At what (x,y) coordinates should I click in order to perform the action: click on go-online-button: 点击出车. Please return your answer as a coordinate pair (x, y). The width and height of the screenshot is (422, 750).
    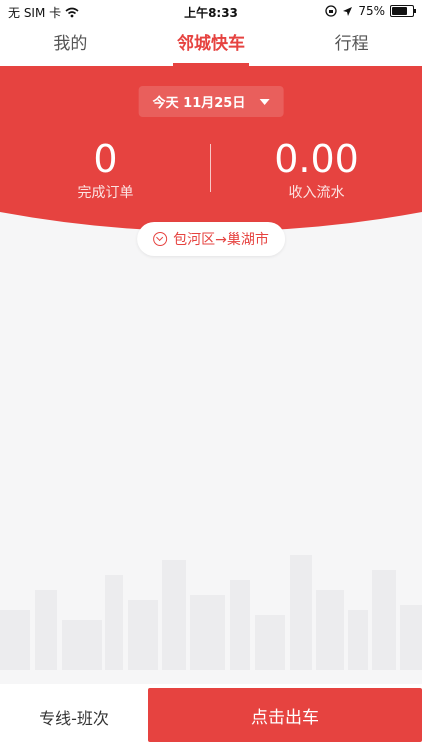
    Looking at the image, I should click on (285, 715).